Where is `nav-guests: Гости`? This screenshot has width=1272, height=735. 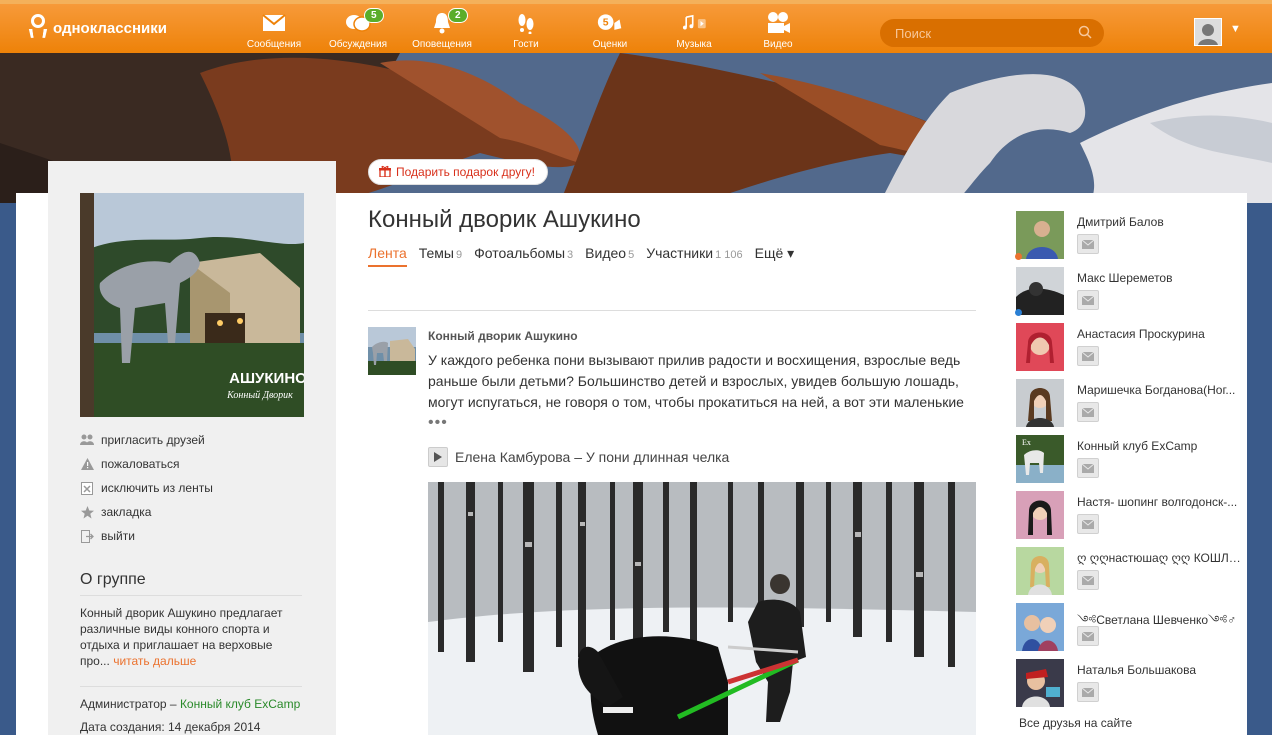 nav-guests: Гости is located at coordinates (526, 28).